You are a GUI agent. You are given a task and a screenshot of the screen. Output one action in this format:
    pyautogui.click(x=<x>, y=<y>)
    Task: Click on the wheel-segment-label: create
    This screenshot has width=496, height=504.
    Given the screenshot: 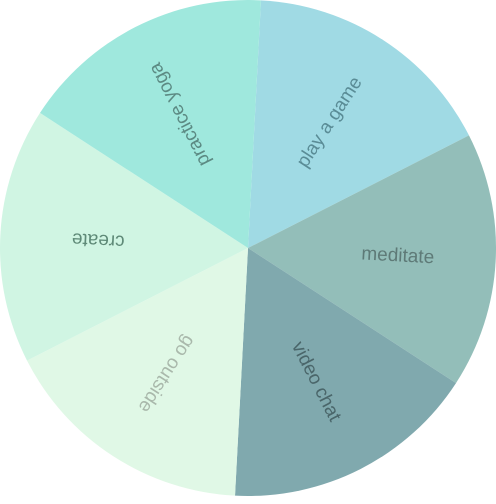 What is the action you would take?
    pyautogui.click(x=98, y=240)
    